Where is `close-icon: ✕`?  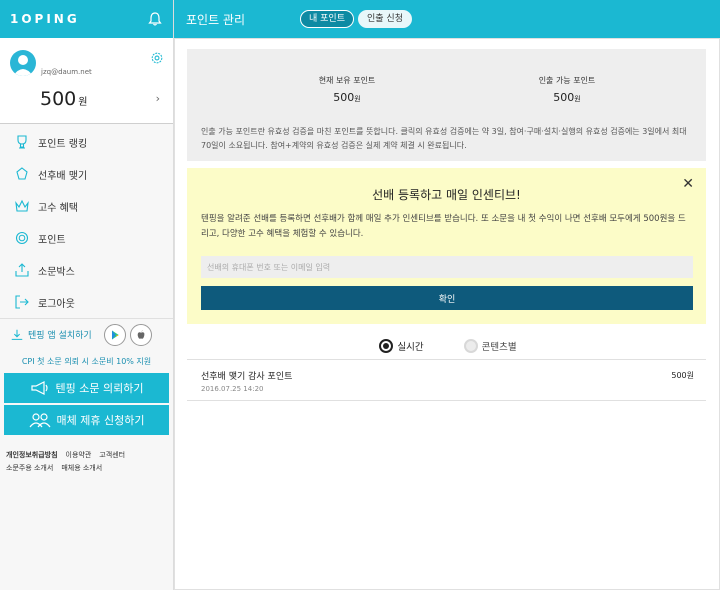
close-icon: ✕ is located at coordinates (688, 184).